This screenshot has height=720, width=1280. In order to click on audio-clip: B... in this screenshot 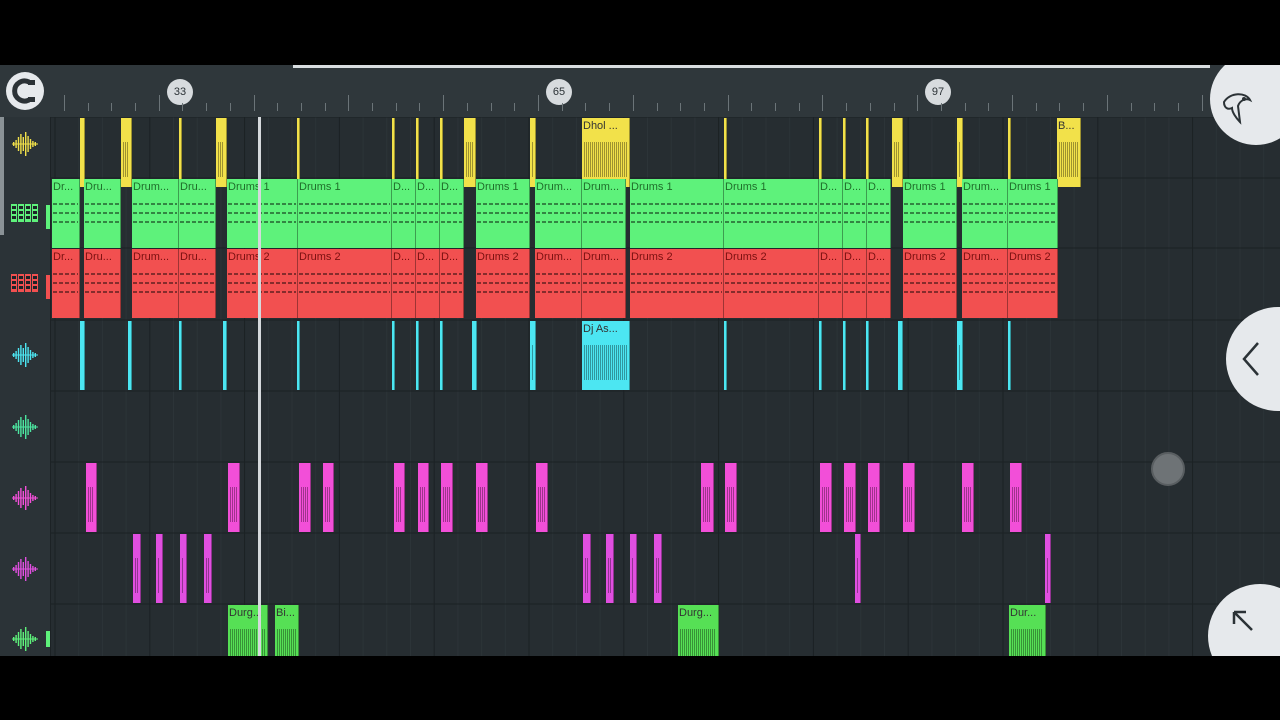, I will do `click(1069, 152)`.